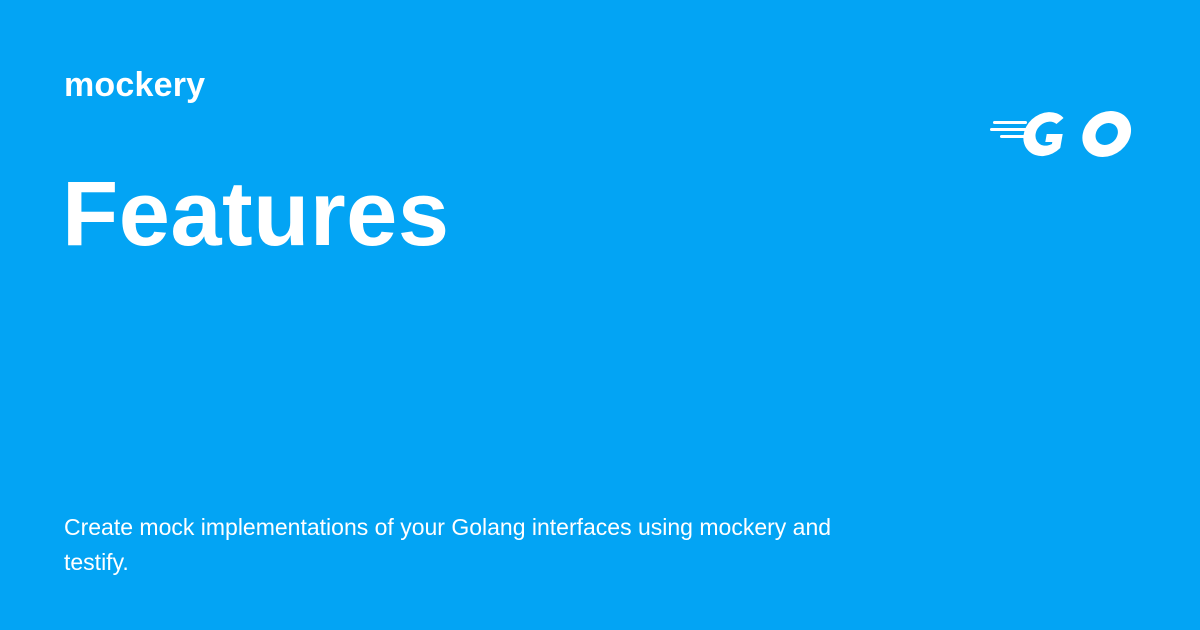 Image resolution: width=1200 pixels, height=630 pixels. What do you see at coordinates (135, 85) in the screenshot?
I see `site-name: mockery` at bounding box center [135, 85].